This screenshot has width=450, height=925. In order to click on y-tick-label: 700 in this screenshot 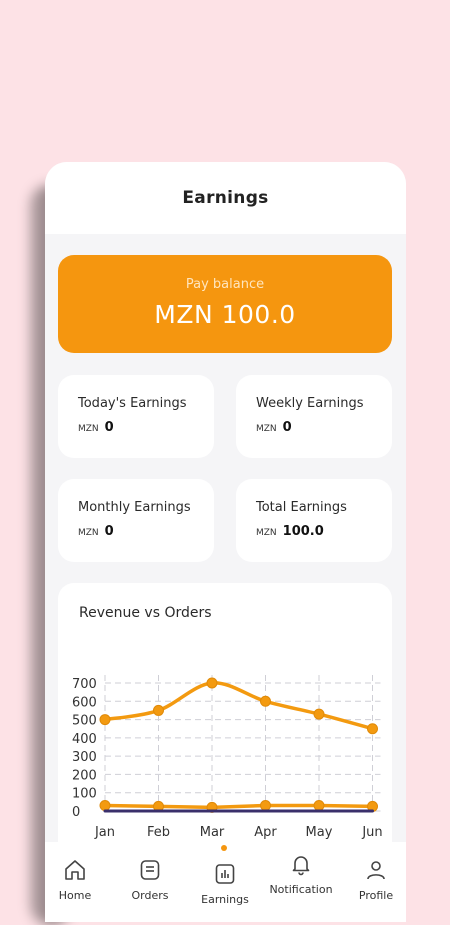, I will do `click(84, 684)`.